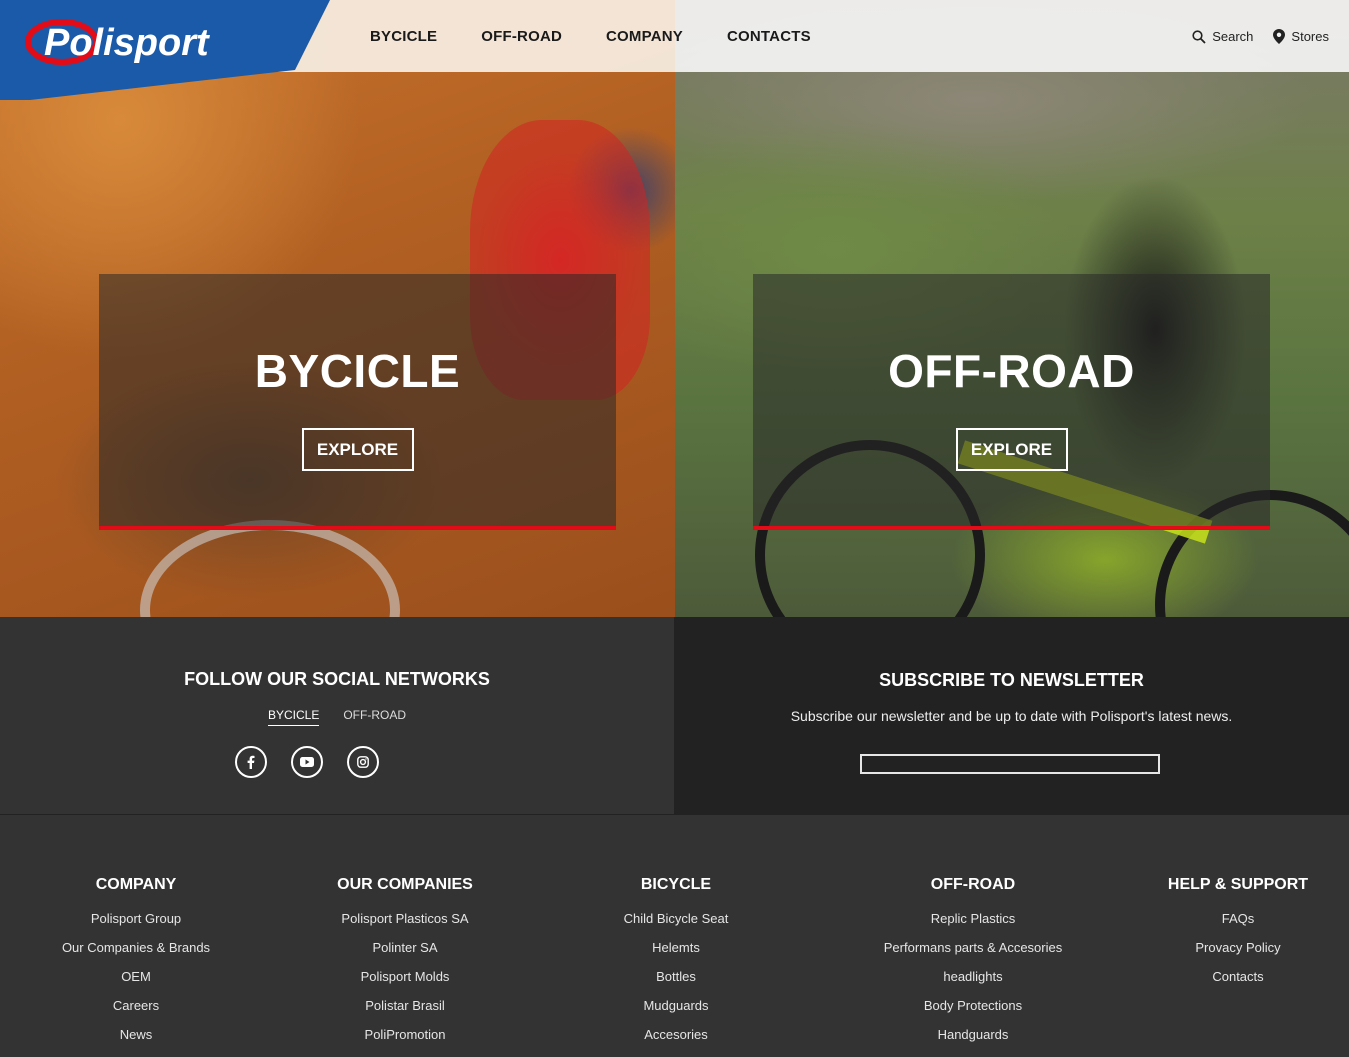 The image size is (1349, 1057). I want to click on stores-link: Stores, so click(1301, 36).